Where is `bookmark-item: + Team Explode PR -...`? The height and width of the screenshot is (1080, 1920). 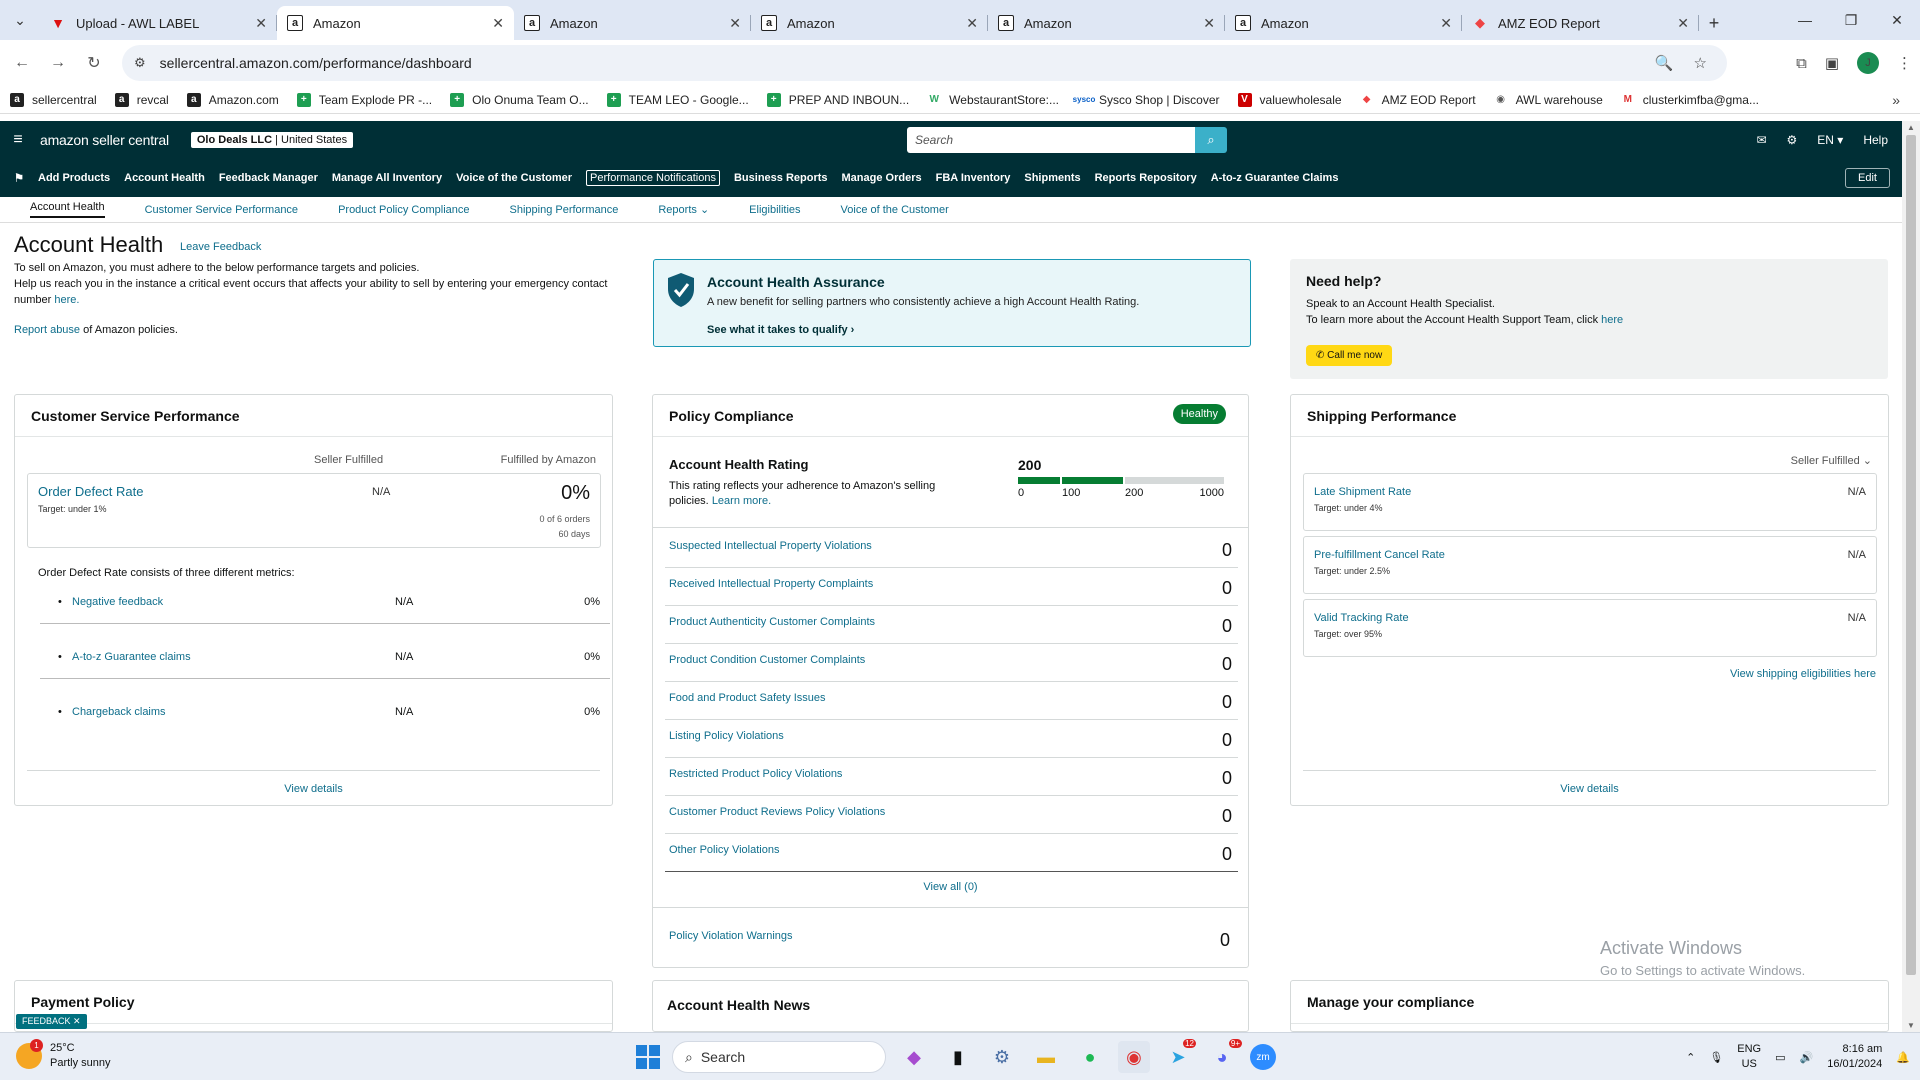 bookmark-item: + Team Explode PR -... is located at coordinates (364, 99).